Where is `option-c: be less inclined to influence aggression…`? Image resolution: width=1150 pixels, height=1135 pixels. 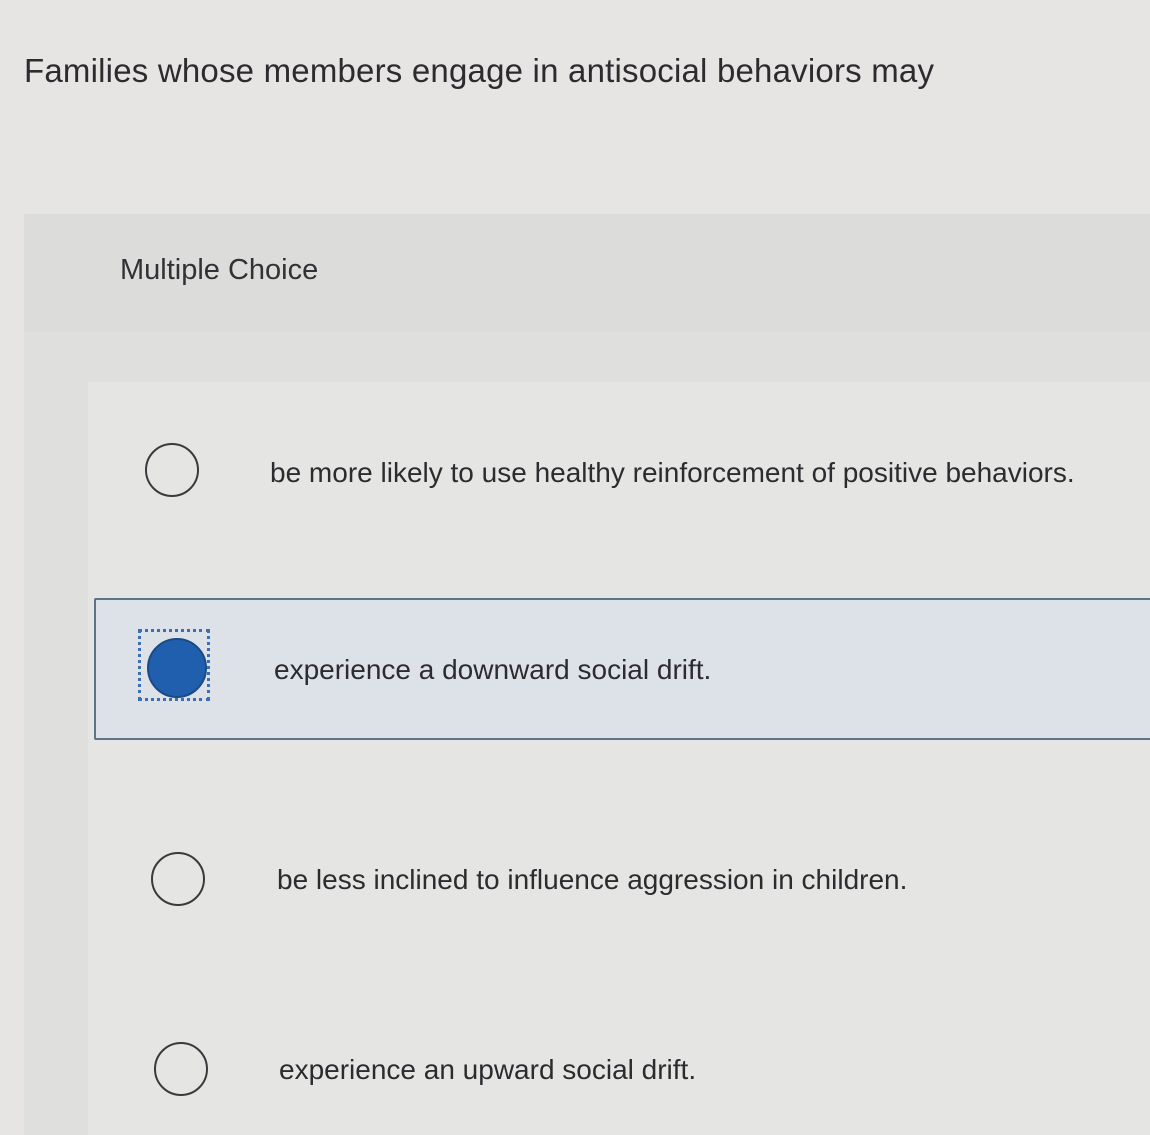 option-c: be less inclined to influence aggression… is located at coordinates (619, 839).